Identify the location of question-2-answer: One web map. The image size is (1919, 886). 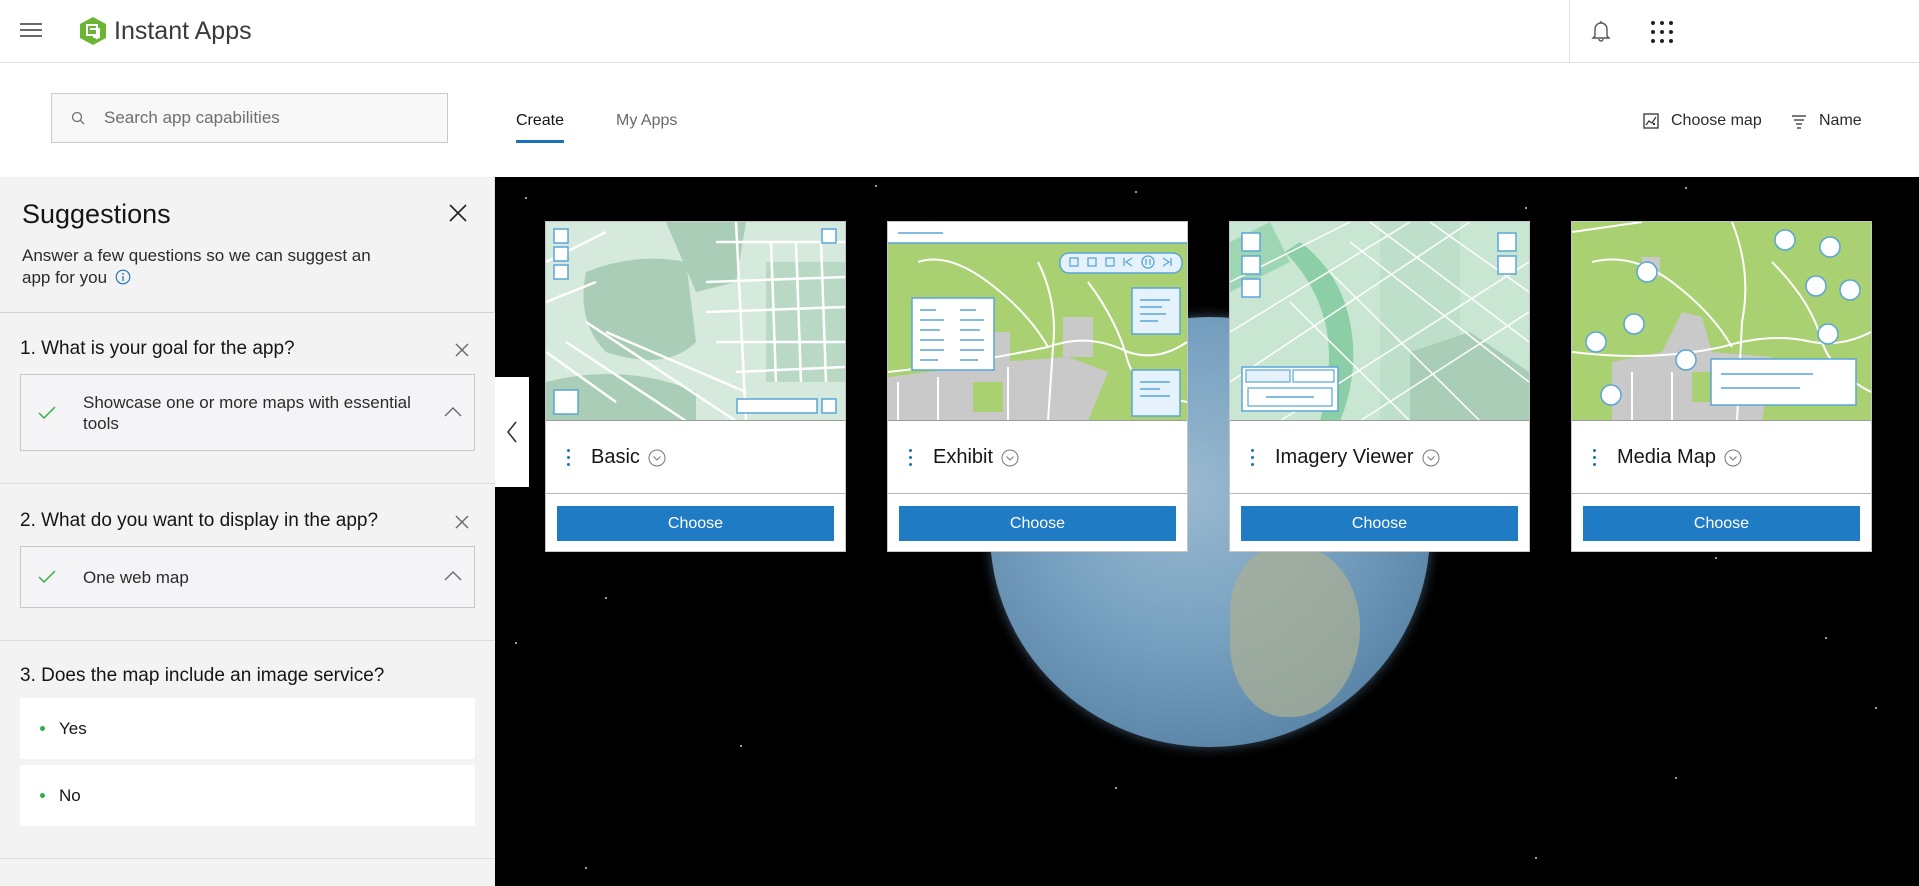
(247, 577).